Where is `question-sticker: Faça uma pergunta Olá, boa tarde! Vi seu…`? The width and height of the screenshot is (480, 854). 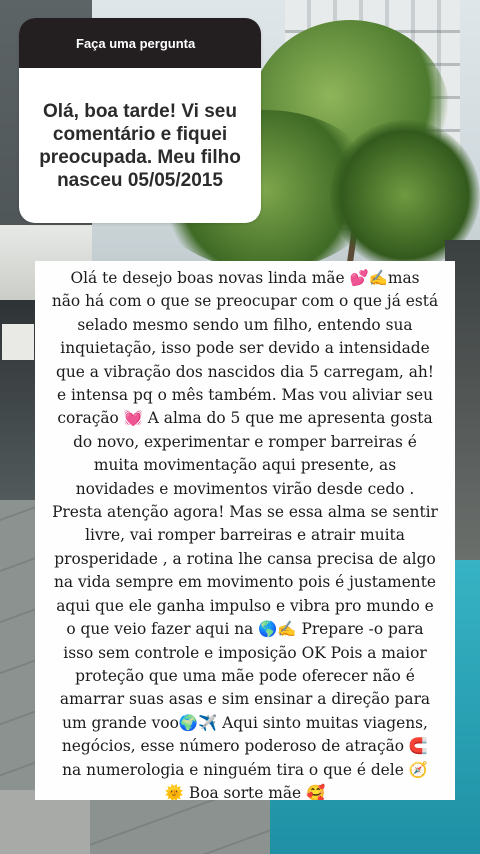
question-sticker: Faça uma pergunta Olá, boa tarde! Vi seu… is located at coordinates (140, 120).